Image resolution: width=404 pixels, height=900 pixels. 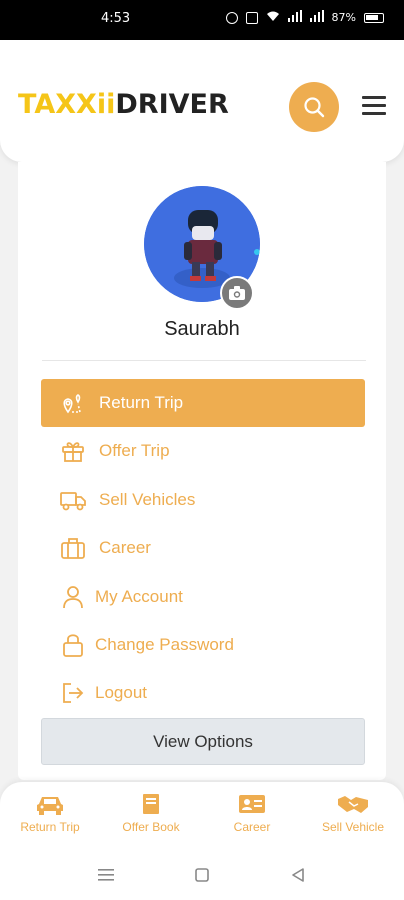 I want to click on bottom-nav-label: Offer Book, so click(x=151, y=827).